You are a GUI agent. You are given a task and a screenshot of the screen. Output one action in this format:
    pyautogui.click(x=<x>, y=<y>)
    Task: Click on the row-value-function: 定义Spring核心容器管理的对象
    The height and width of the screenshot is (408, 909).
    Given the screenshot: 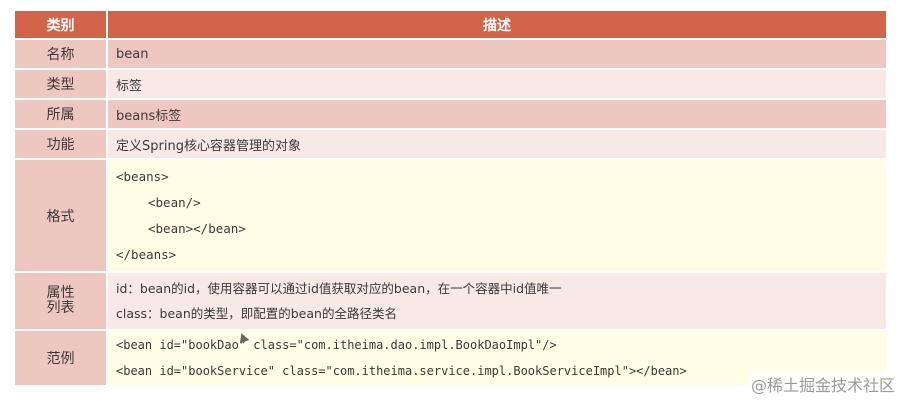 What is the action you would take?
    pyautogui.click(x=497, y=145)
    